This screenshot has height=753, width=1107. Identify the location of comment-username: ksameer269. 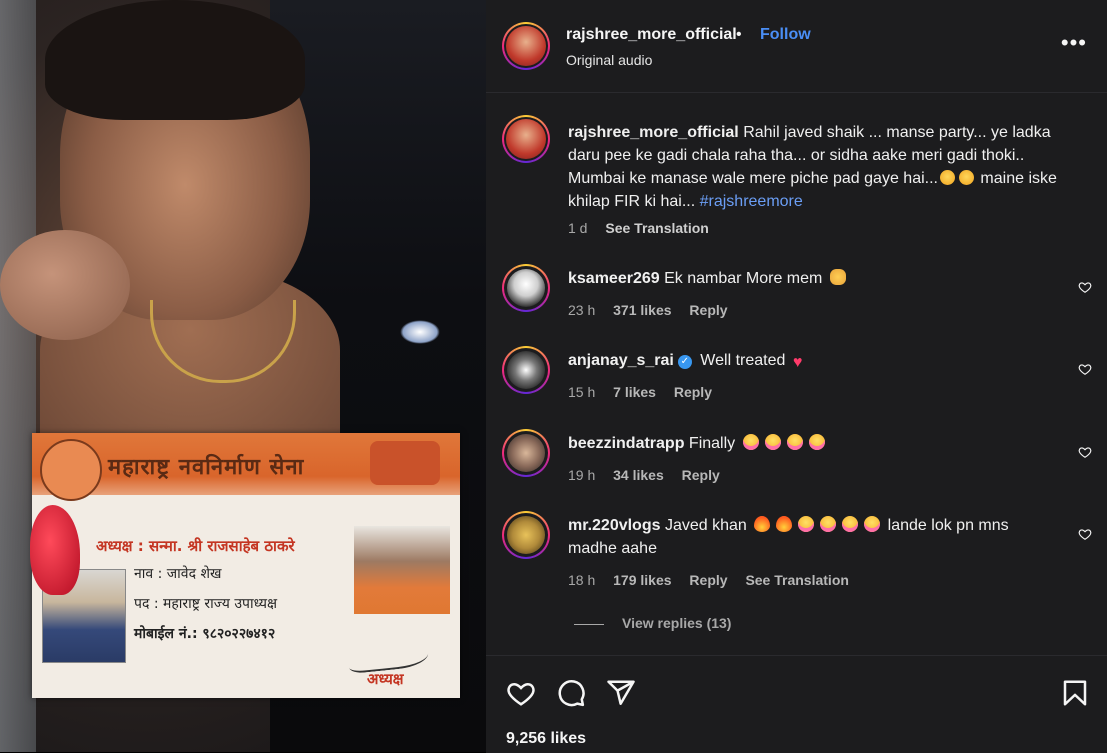
(614, 278).